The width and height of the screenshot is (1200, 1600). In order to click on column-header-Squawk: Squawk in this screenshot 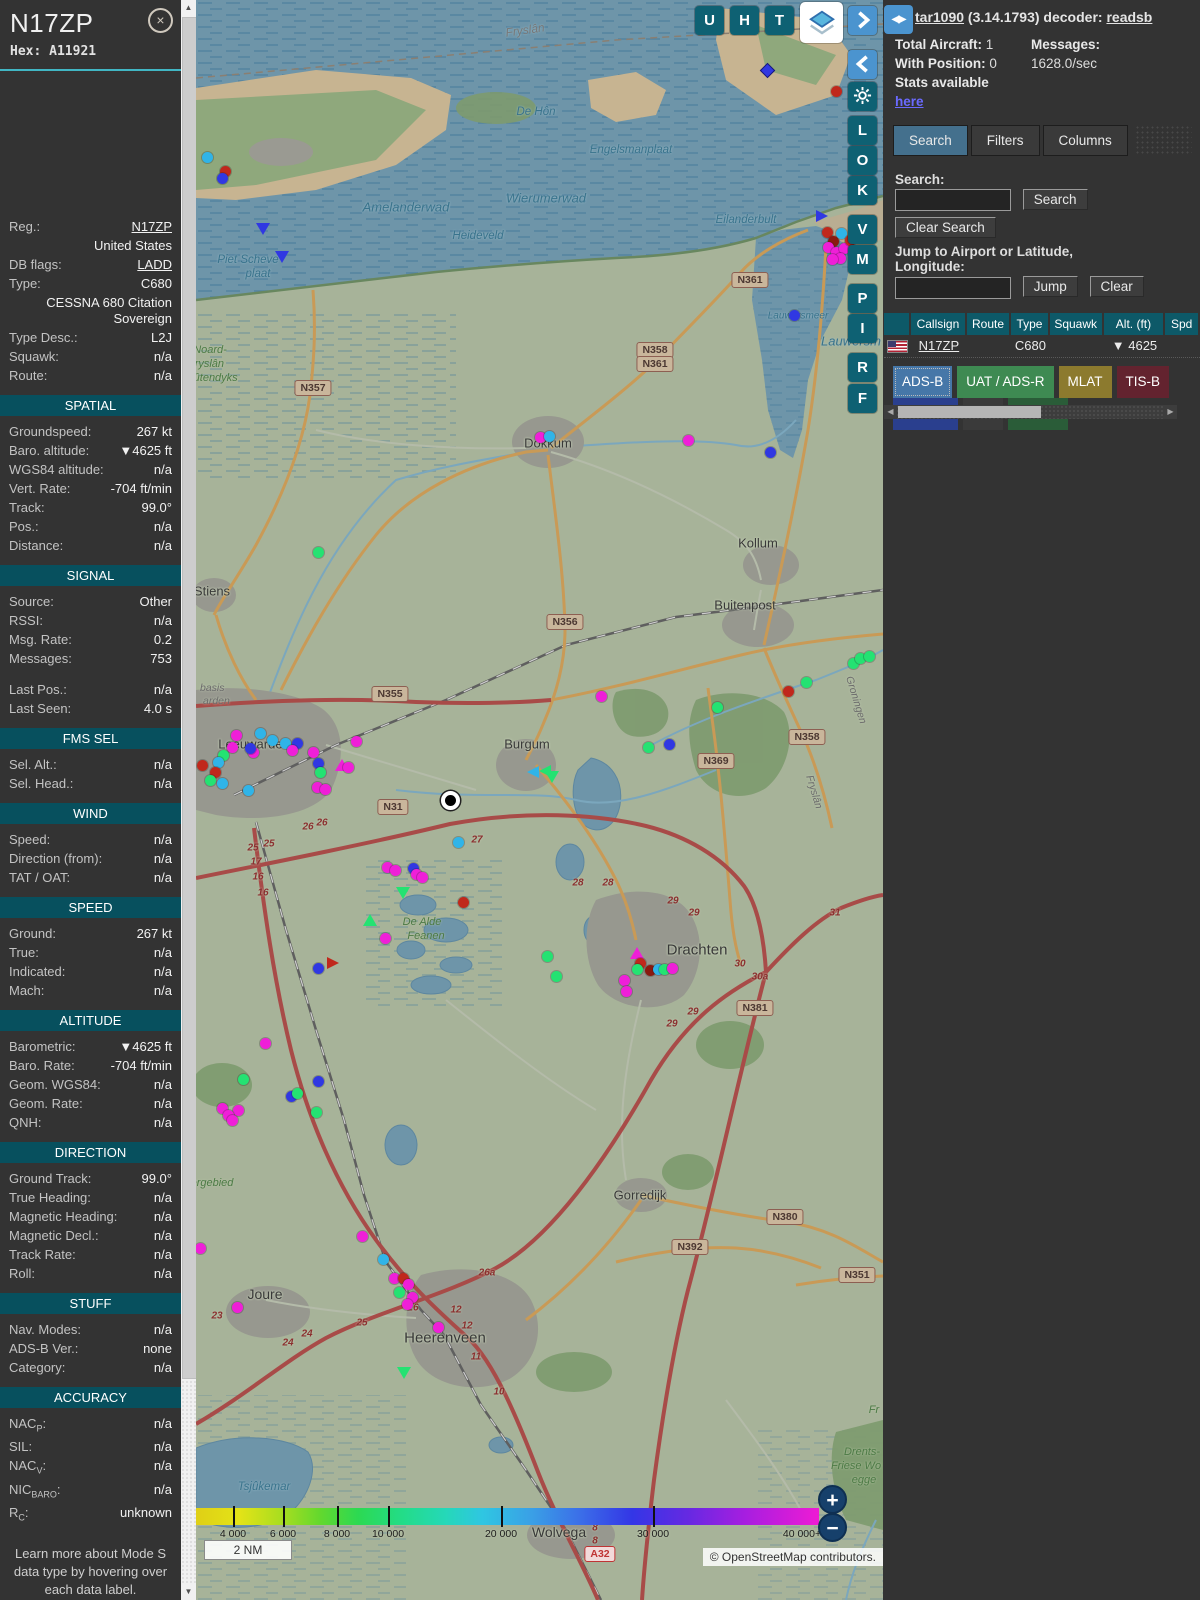, I will do `click(1075, 323)`.